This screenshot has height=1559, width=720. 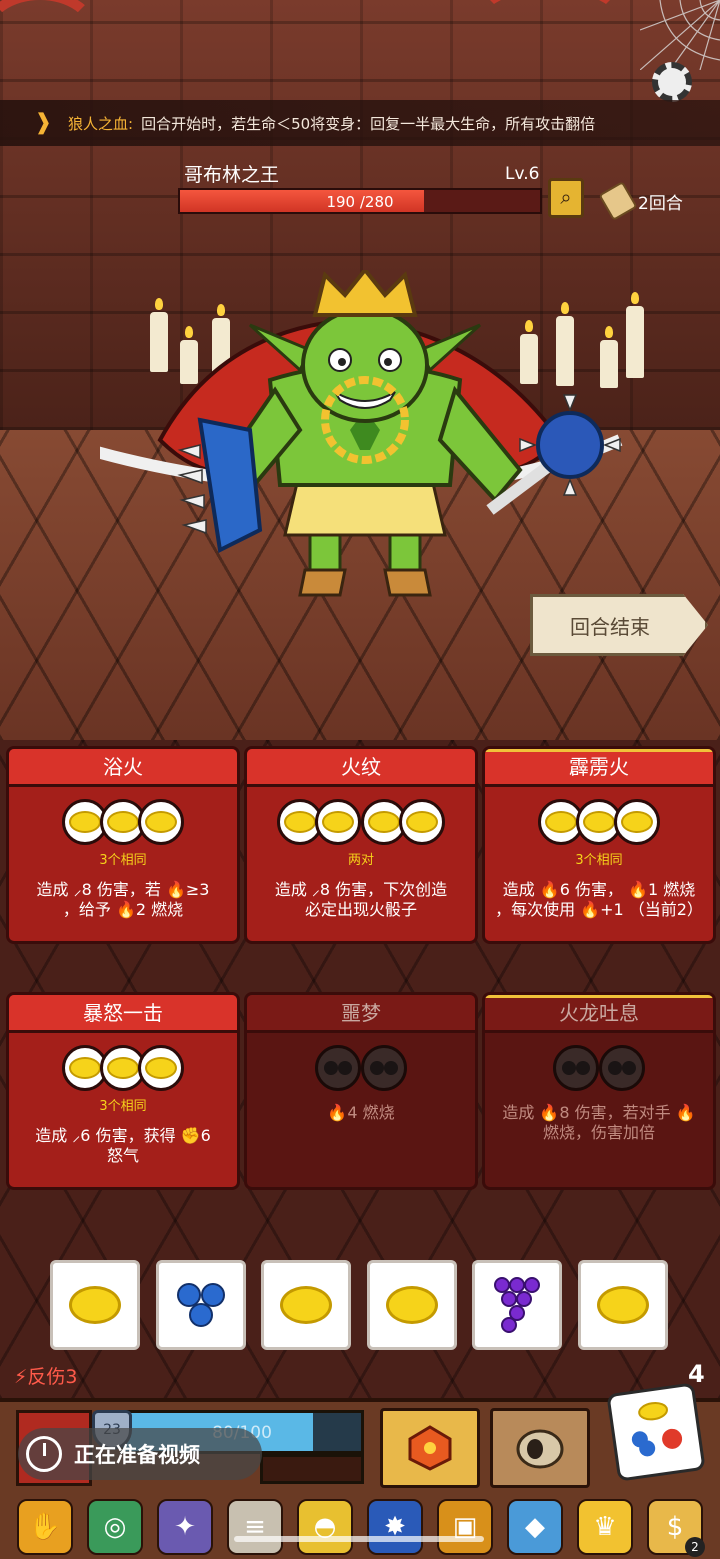 What do you see at coordinates (535, 1526) in the screenshot?
I see `ice-gem-icon: ◆` at bounding box center [535, 1526].